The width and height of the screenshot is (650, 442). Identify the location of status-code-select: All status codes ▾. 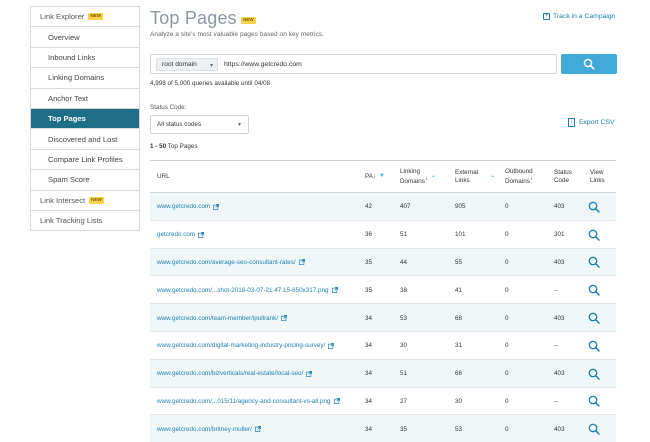
(199, 124).